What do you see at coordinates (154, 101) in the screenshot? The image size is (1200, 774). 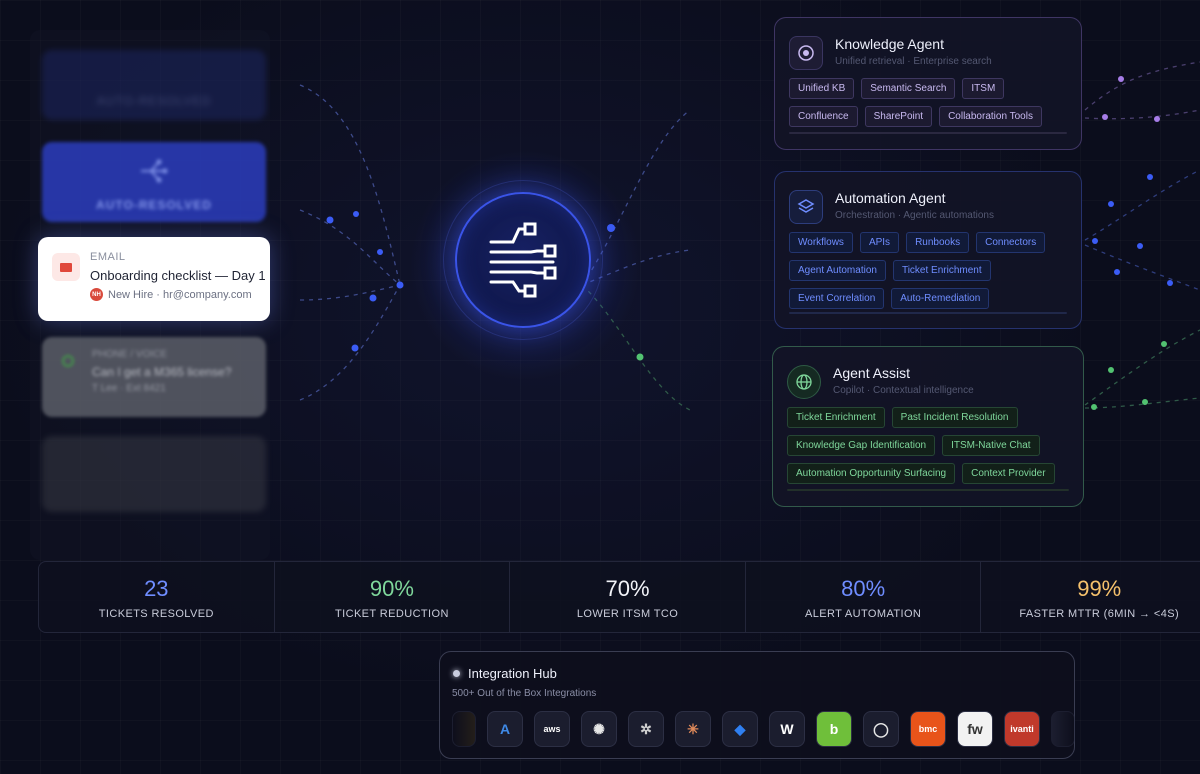 I see `faded-card-label: AUTO-RESOLVED` at bounding box center [154, 101].